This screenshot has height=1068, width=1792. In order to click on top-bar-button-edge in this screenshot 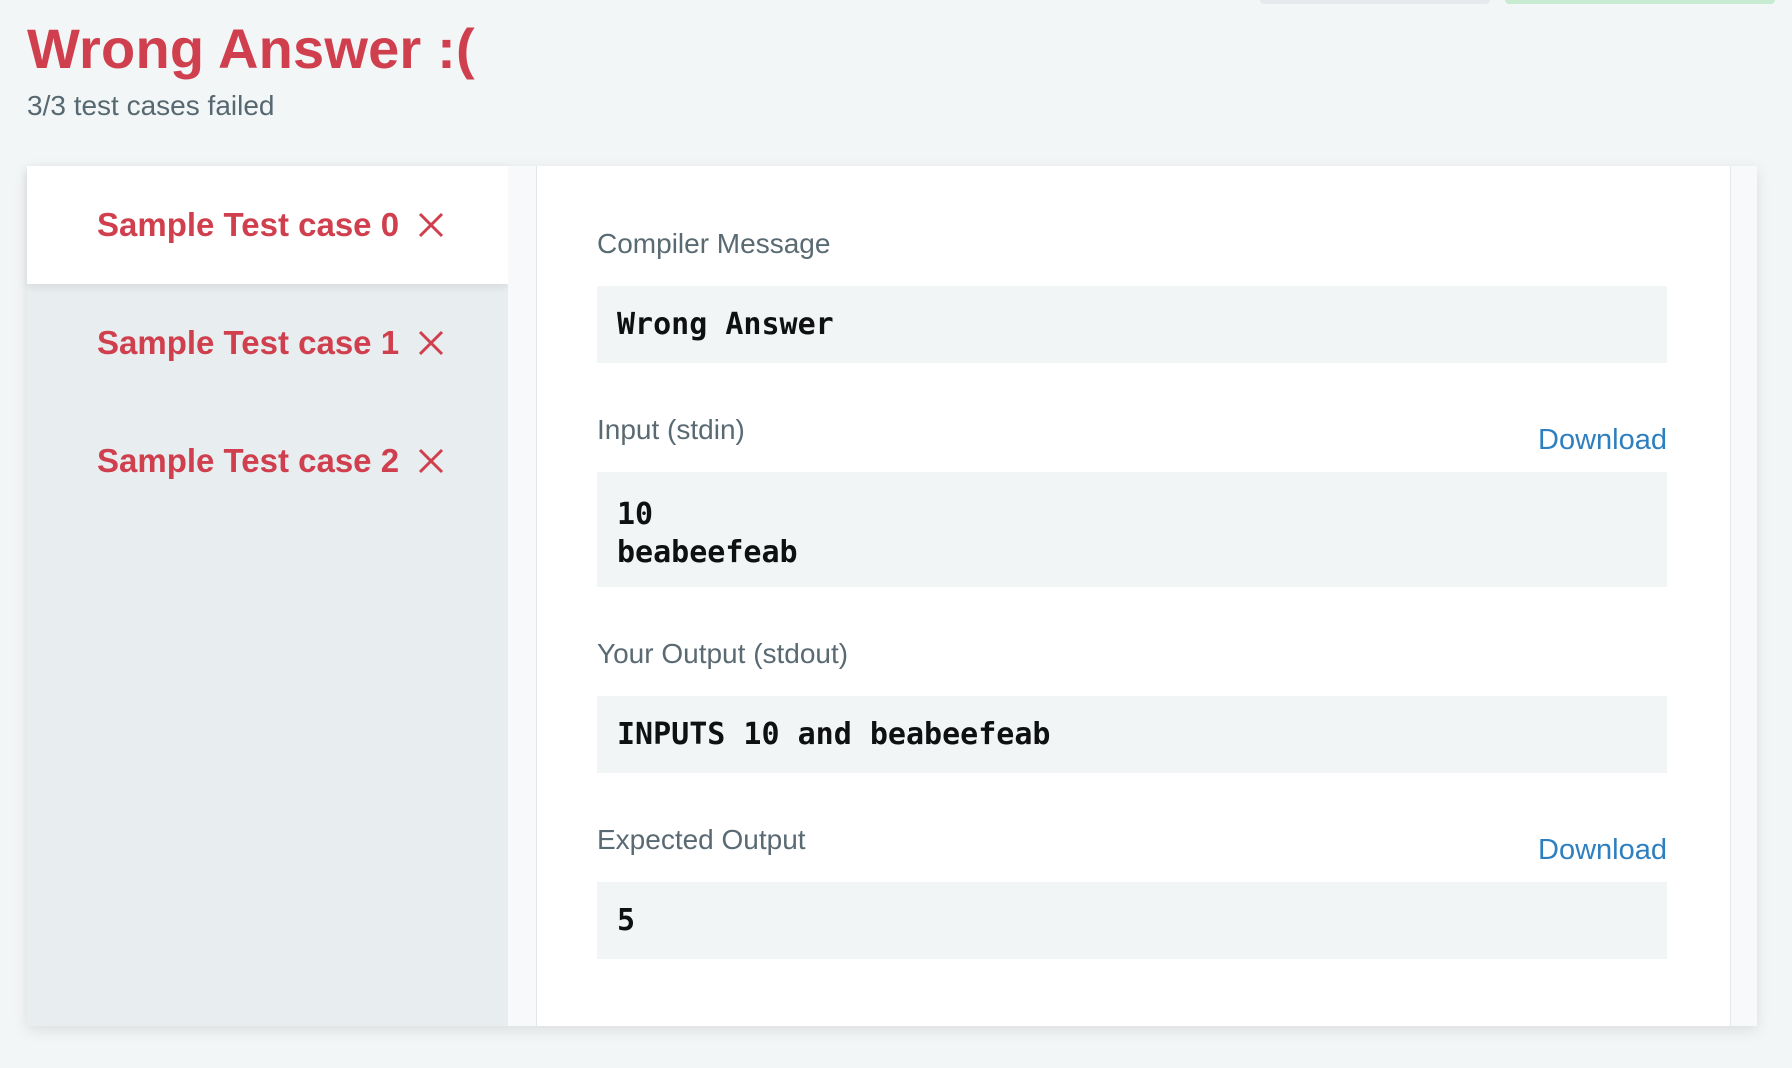, I will do `click(1640, 2)`.